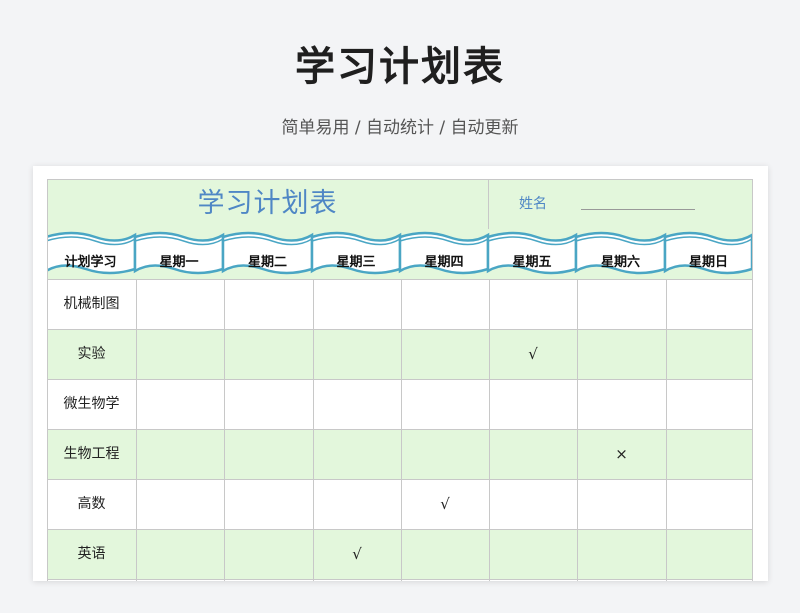  What do you see at coordinates (91, 454) in the screenshot?
I see `subject-label: 生物工程` at bounding box center [91, 454].